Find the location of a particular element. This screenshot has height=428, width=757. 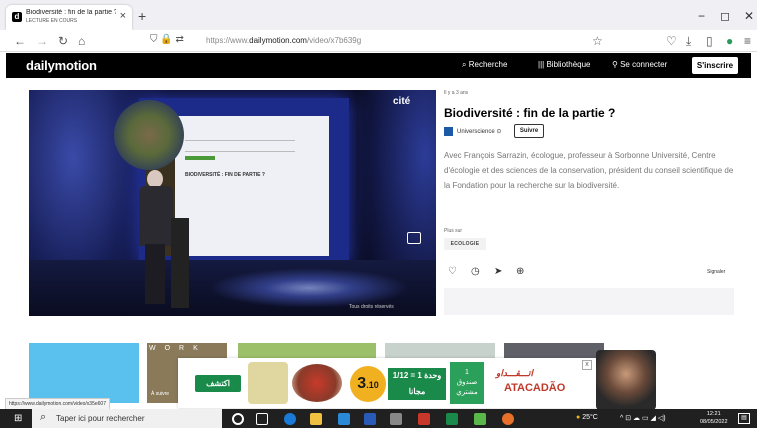

library-link: ||| Bibliothèque is located at coordinates (564, 64).